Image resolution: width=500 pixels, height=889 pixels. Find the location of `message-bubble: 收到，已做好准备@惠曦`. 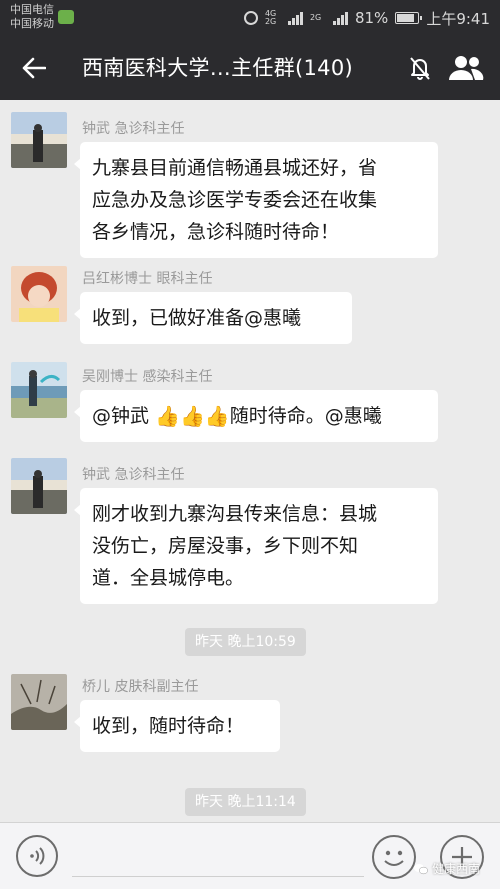

message-bubble: 收到，已做好准备@惠曦 is located at coordinates (213, 318).